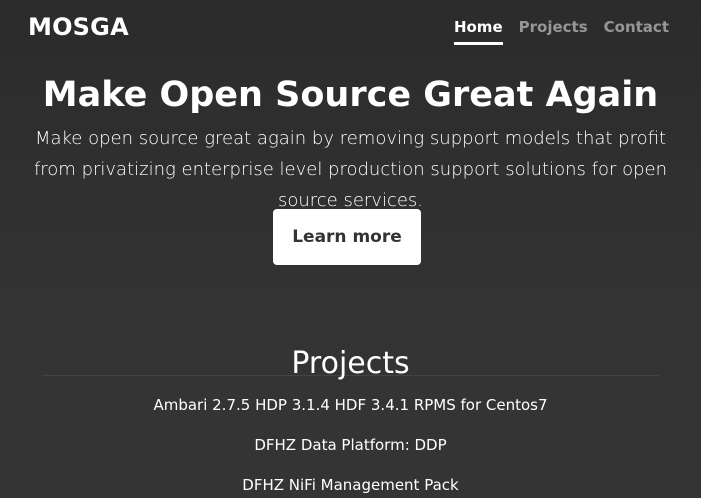 Image resolution: width=701 pixels, height=498 pixels. Describe the element at coordinates (350, 485) in the screenshot. I see `project-item-nifi-pack: DFHZ NiFi Management Pack` at that location.